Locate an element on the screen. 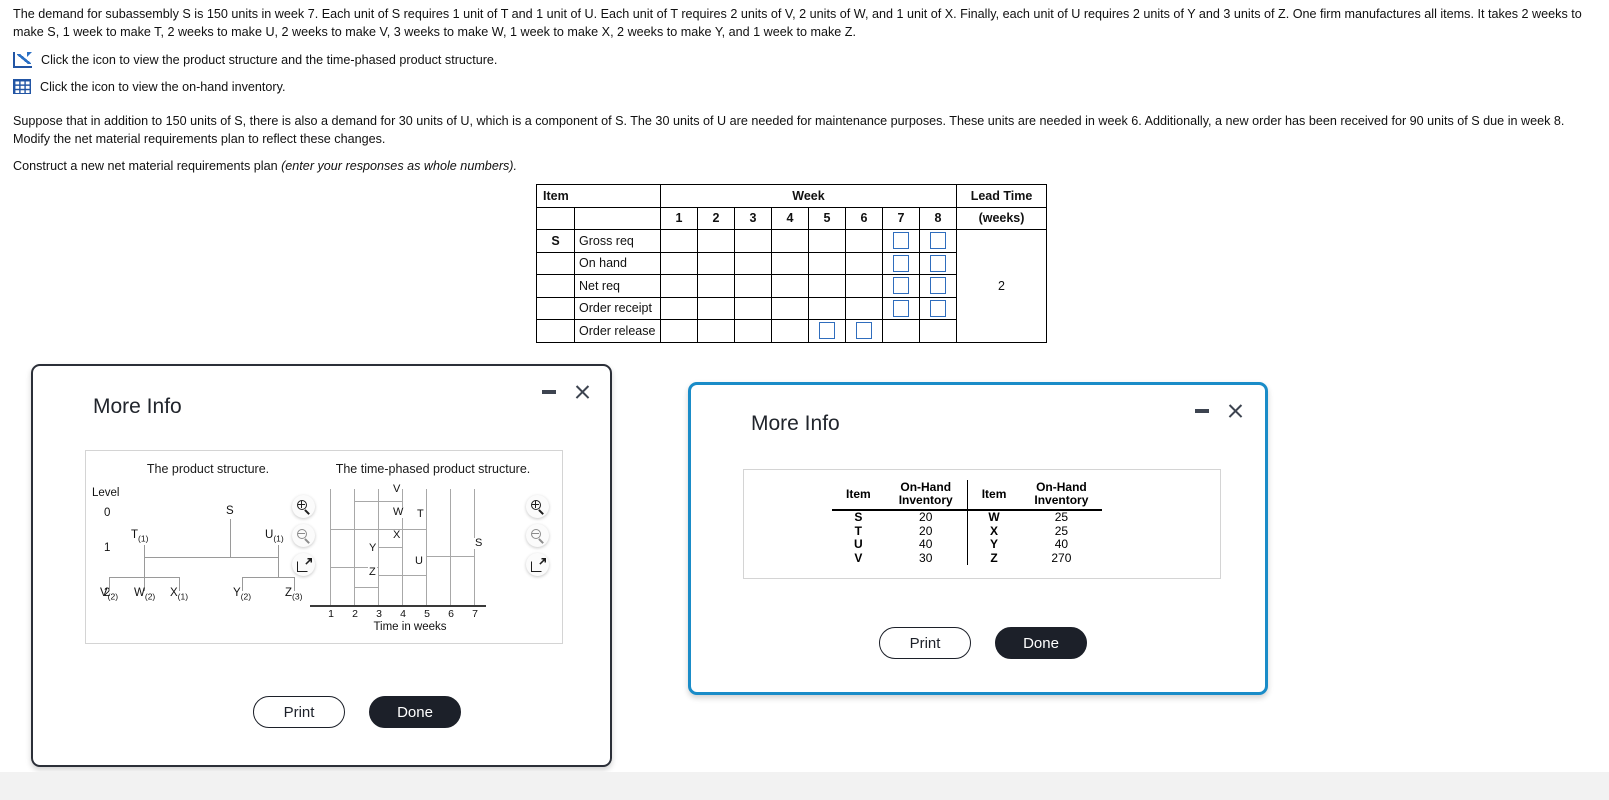  bar-label-U: U is located at coordinates (419, 561).